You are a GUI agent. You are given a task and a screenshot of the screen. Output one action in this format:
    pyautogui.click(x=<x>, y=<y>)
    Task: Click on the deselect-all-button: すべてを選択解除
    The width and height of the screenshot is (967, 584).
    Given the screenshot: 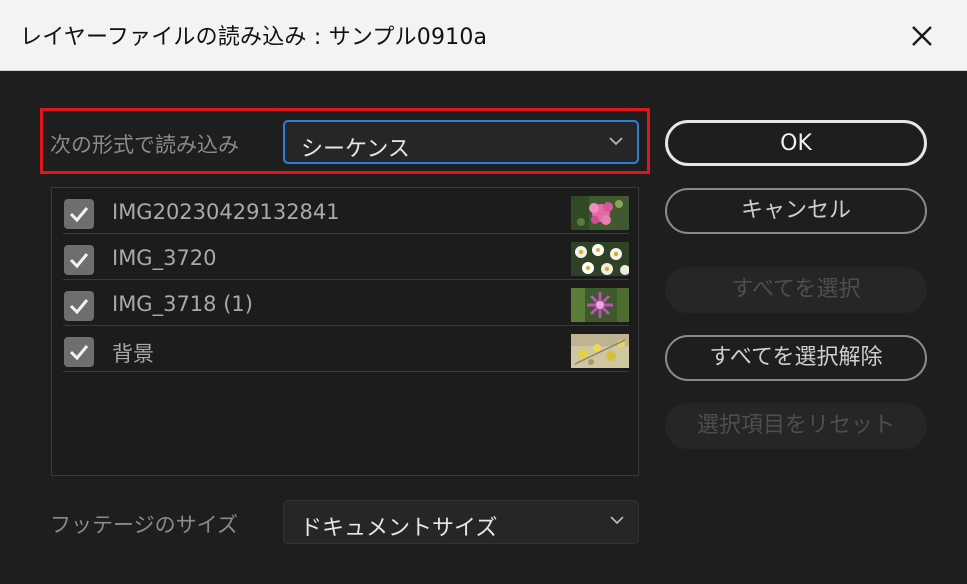 What is the action you would take?
    pyautogui.click(x=796, y=358)
    